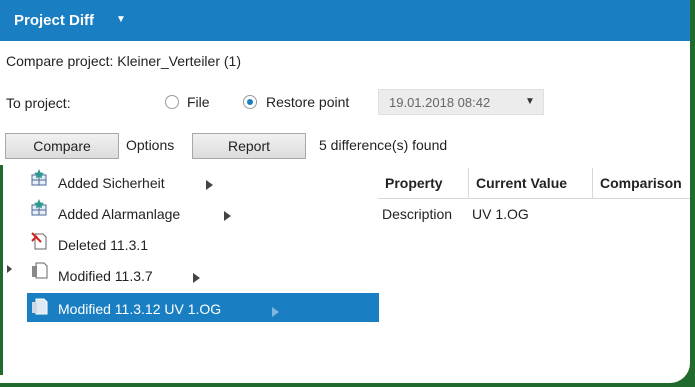 This screenshot has width=695, height=387. I want to click on differences-status: 5 difference(s) found, so click(383, 145).